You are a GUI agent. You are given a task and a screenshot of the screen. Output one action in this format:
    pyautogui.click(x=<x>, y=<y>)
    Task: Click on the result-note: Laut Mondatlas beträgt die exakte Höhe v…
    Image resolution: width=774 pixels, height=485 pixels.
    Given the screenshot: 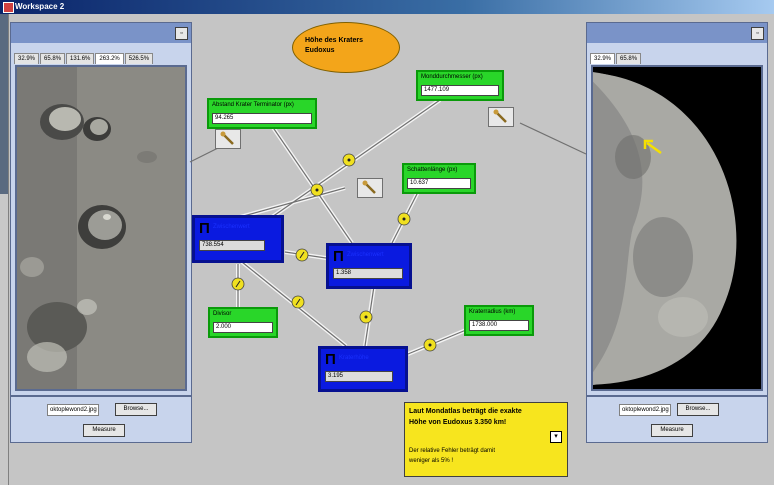 What is the action you would take?
    pyautogui.click(x=486, y=439)
    